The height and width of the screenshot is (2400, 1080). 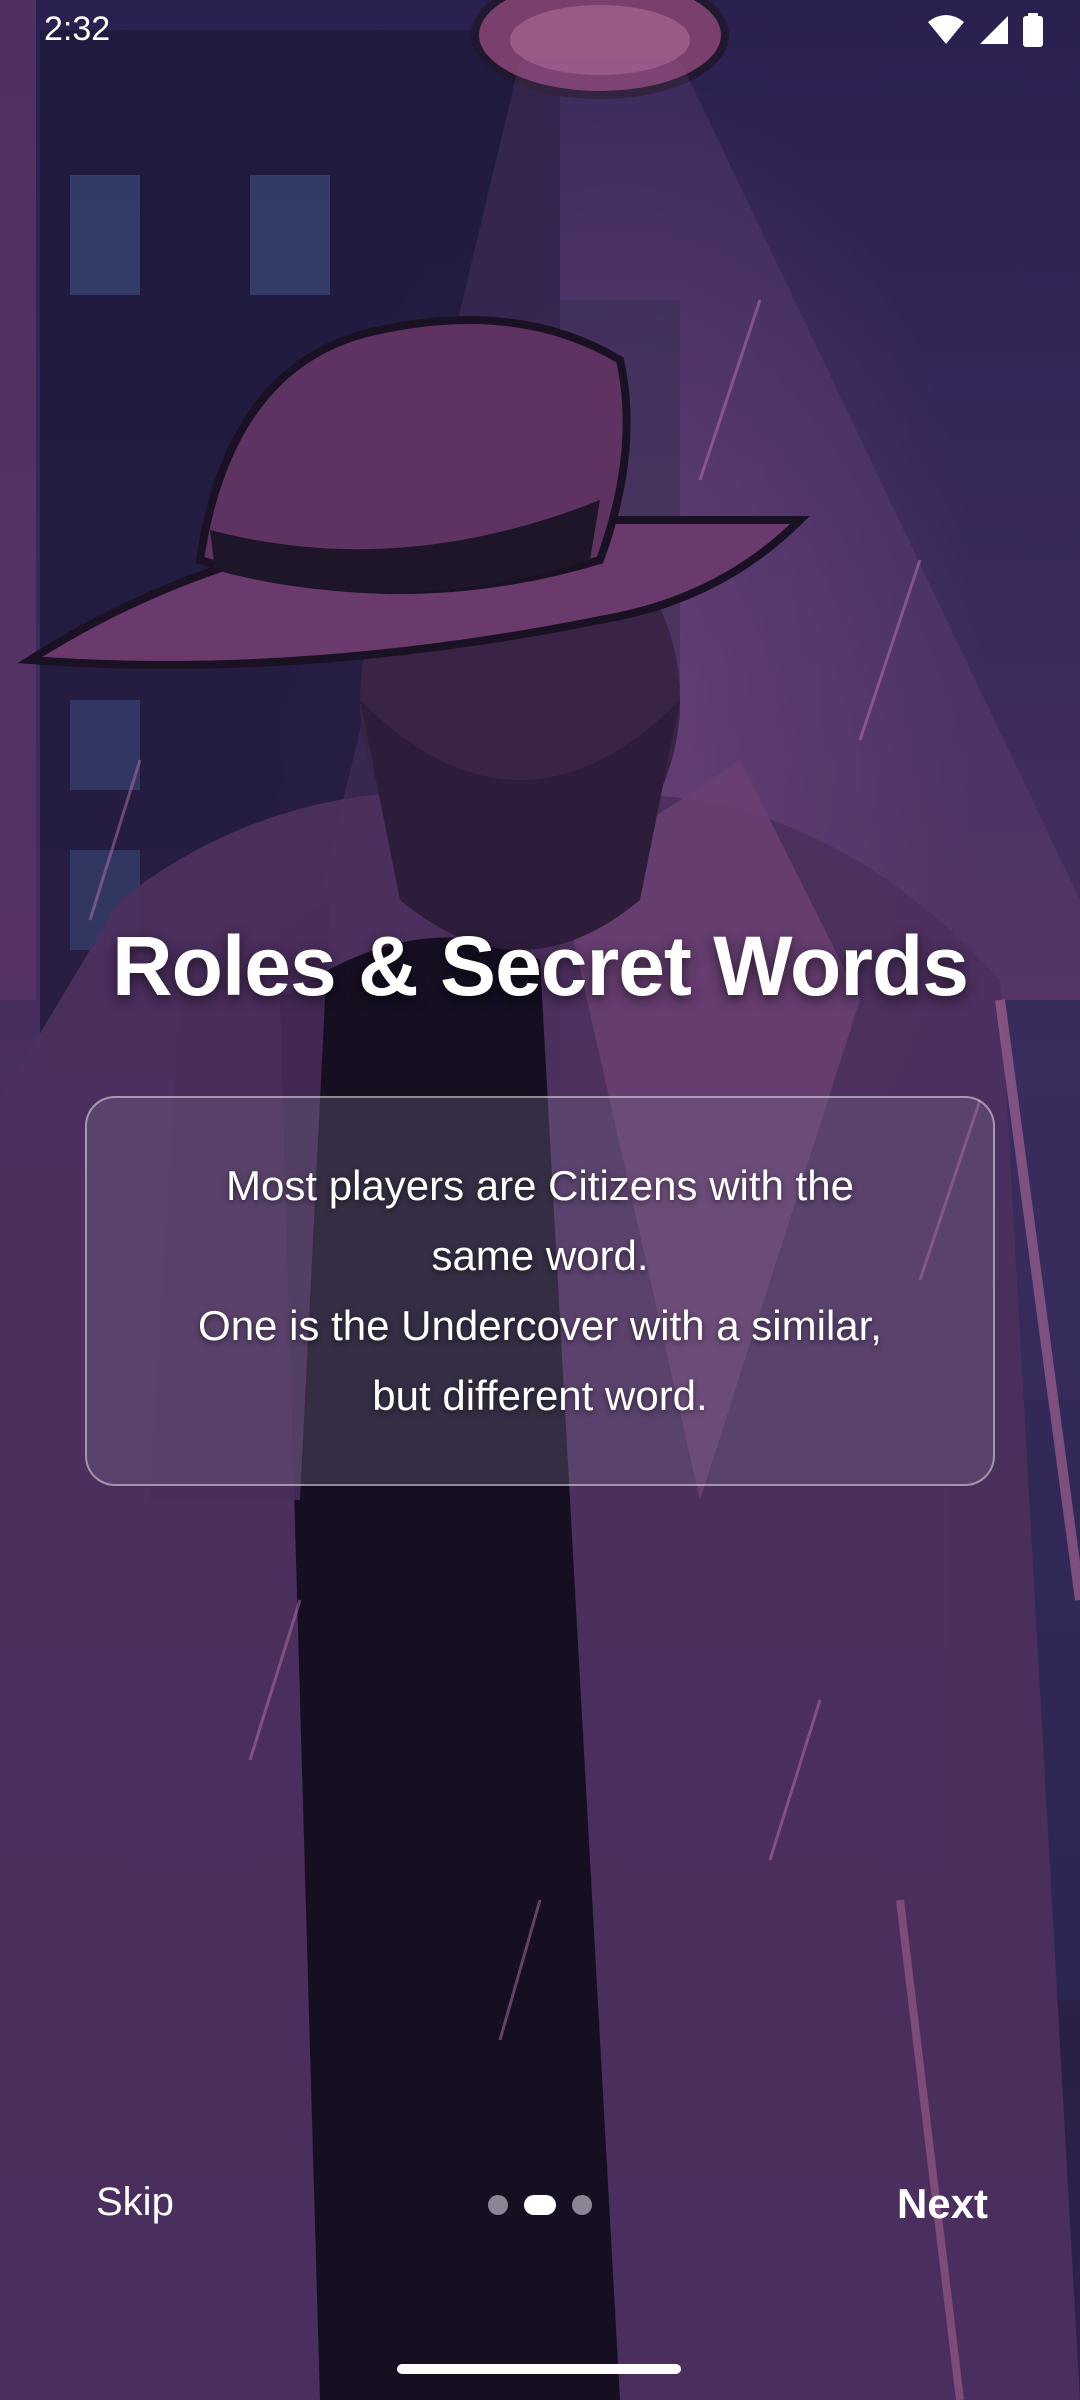 I want to click on wifi-icon, so click(x=946, y=32).